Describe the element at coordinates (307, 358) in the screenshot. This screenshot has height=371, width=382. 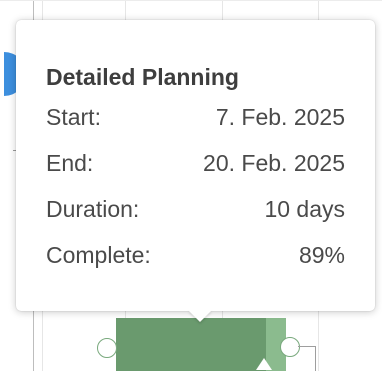
I see `dependency-connector` at that location.